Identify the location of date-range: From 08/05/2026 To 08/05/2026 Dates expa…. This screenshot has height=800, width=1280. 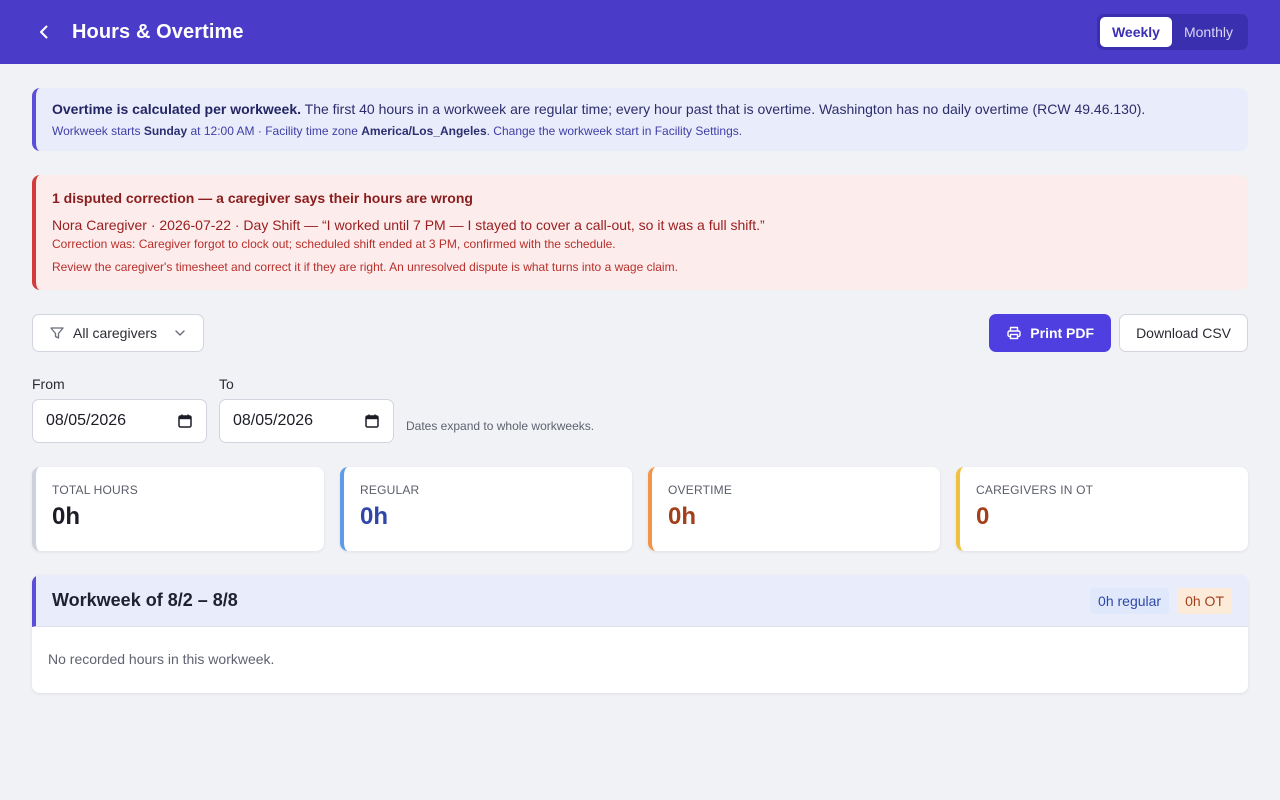
(640, 409).